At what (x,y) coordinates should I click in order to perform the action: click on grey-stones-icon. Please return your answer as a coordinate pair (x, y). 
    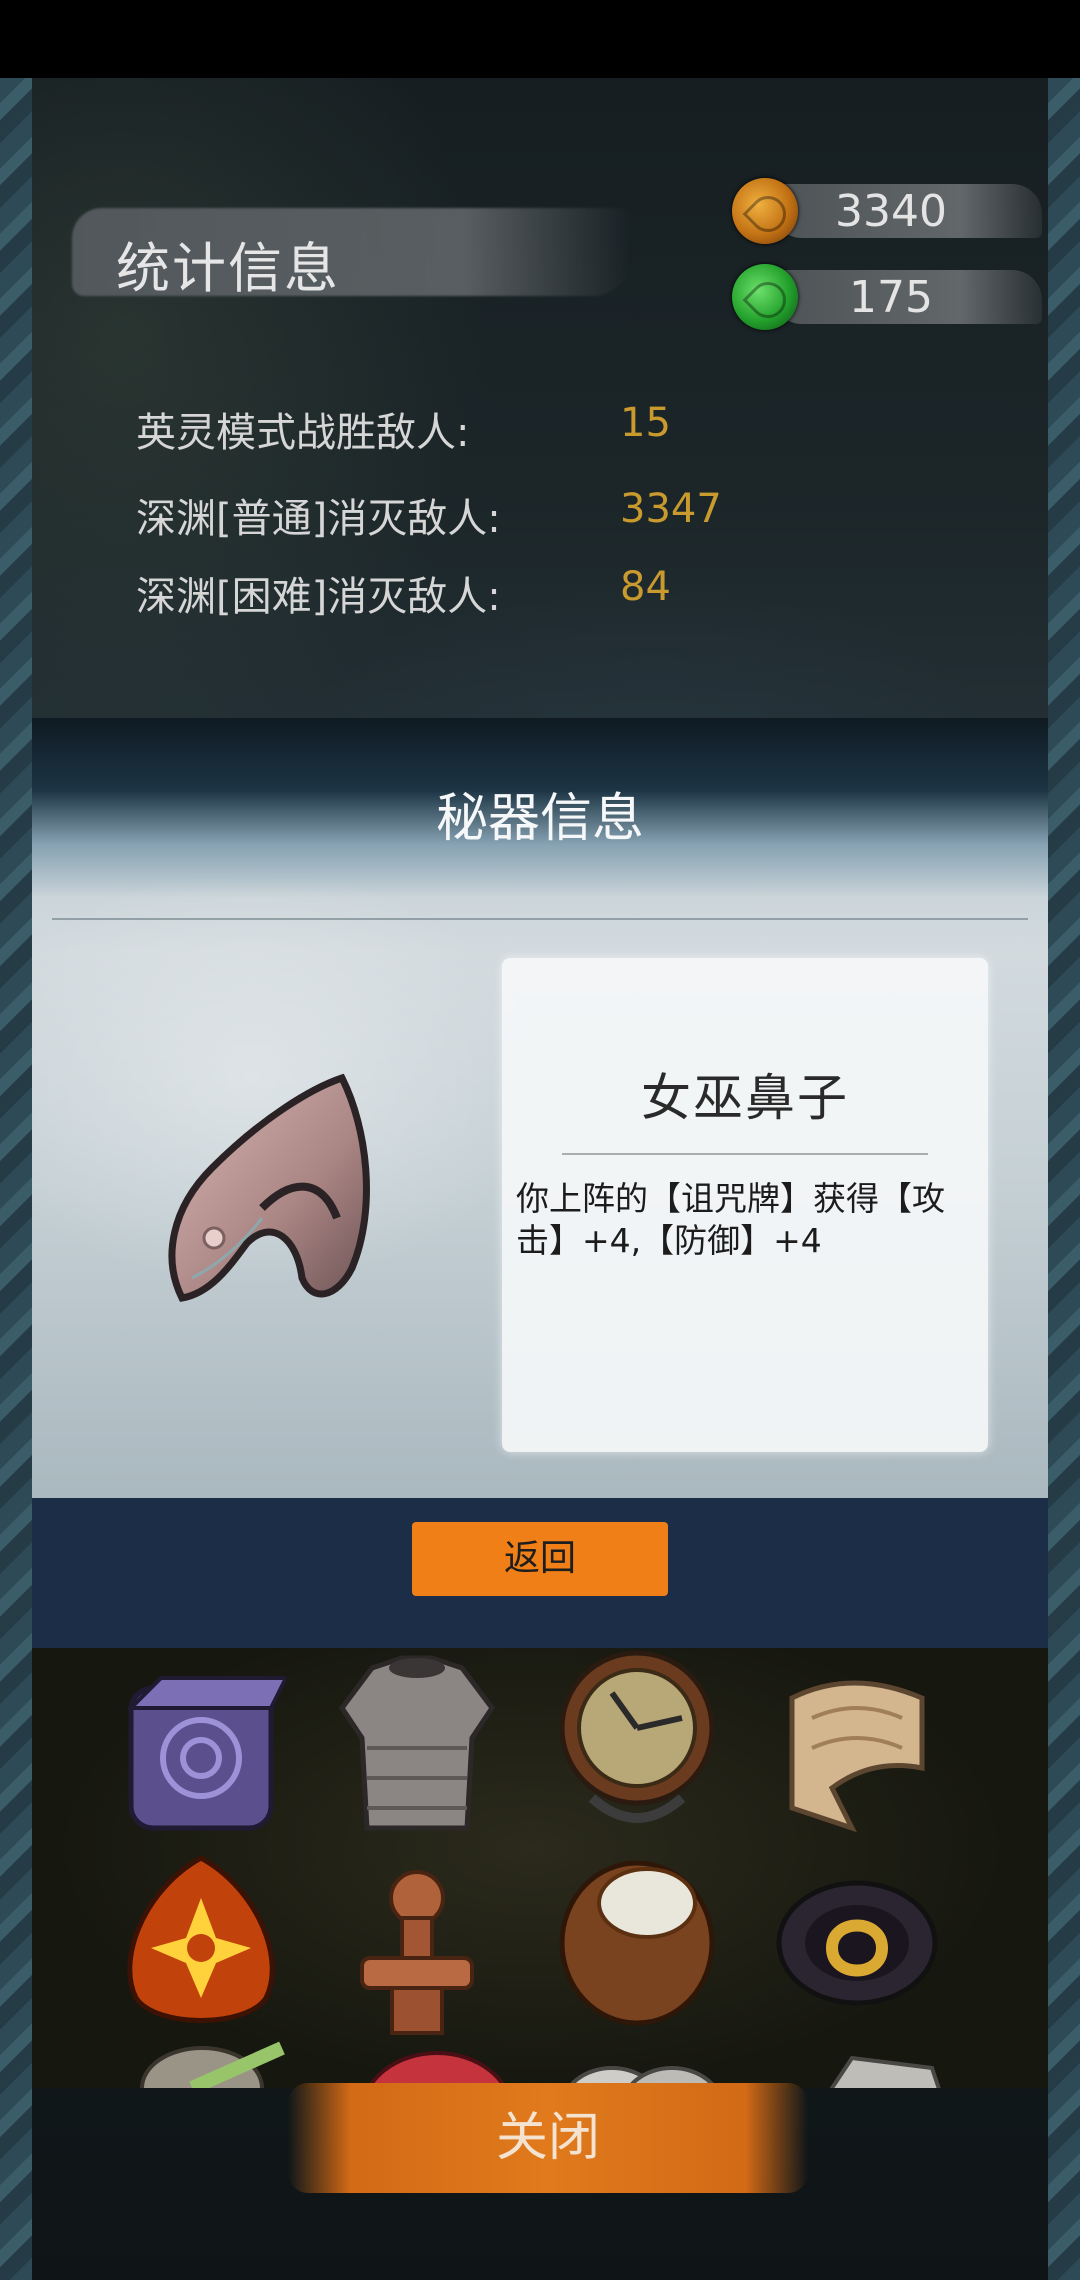
    Looking at the image, I should click on (637, 2068).